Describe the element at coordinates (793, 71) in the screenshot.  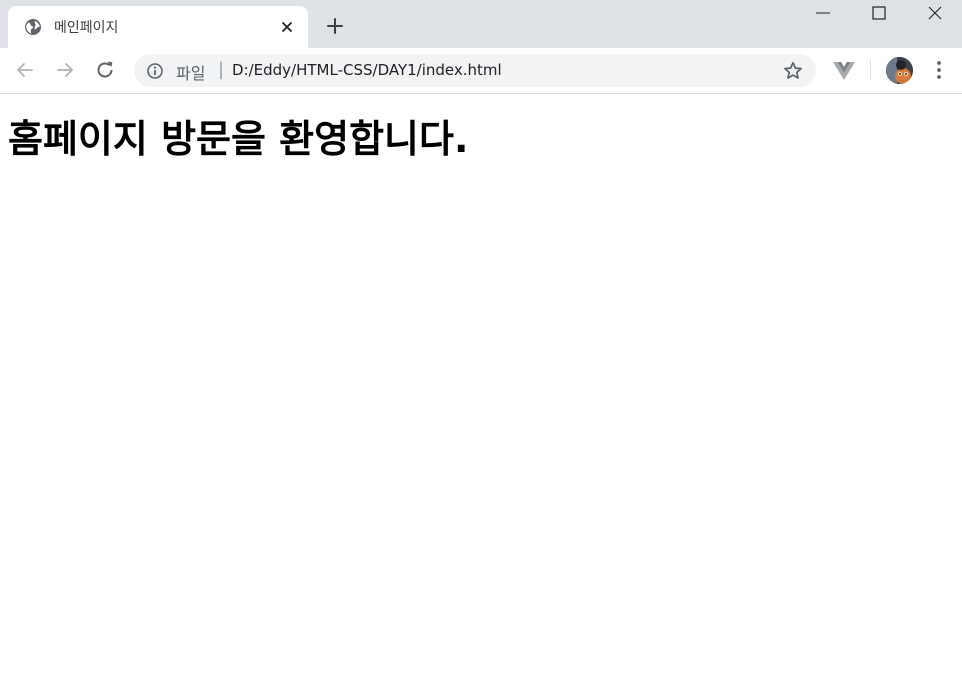
I see `star-icon` at that location.